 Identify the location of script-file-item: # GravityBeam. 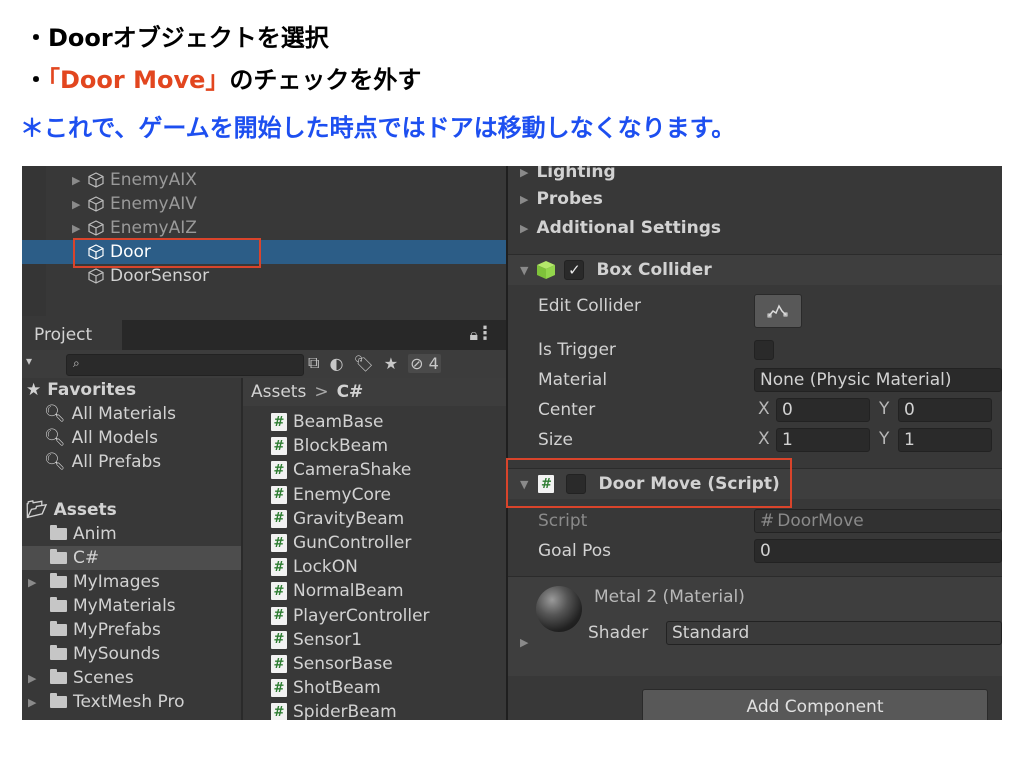
(337, 519).